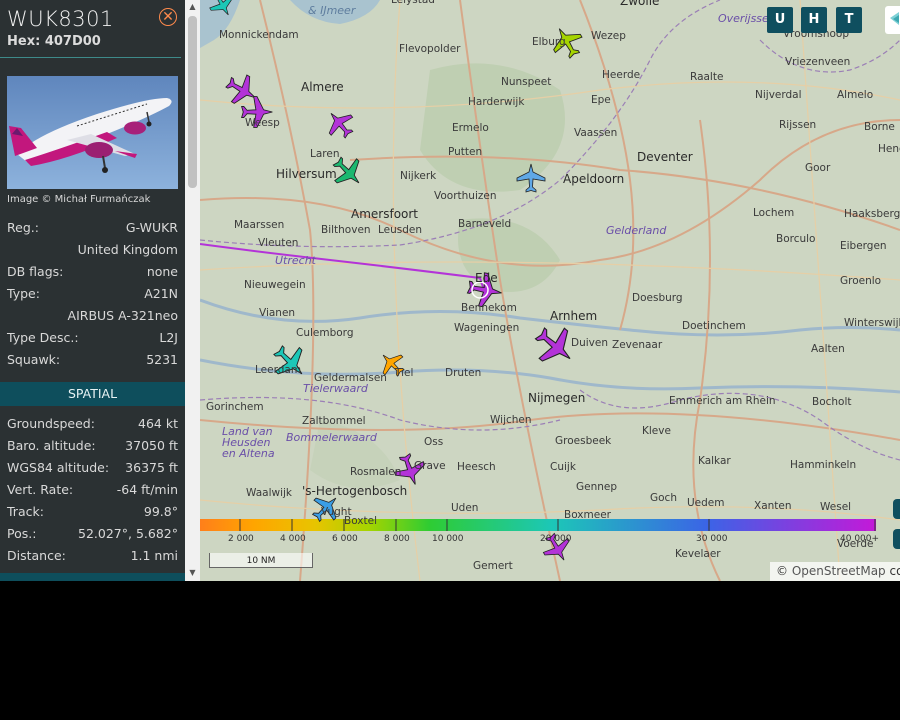  Describe the element at coordinates (511, 420) in the screenshot. I see `place-label: Wijchen` at that location.